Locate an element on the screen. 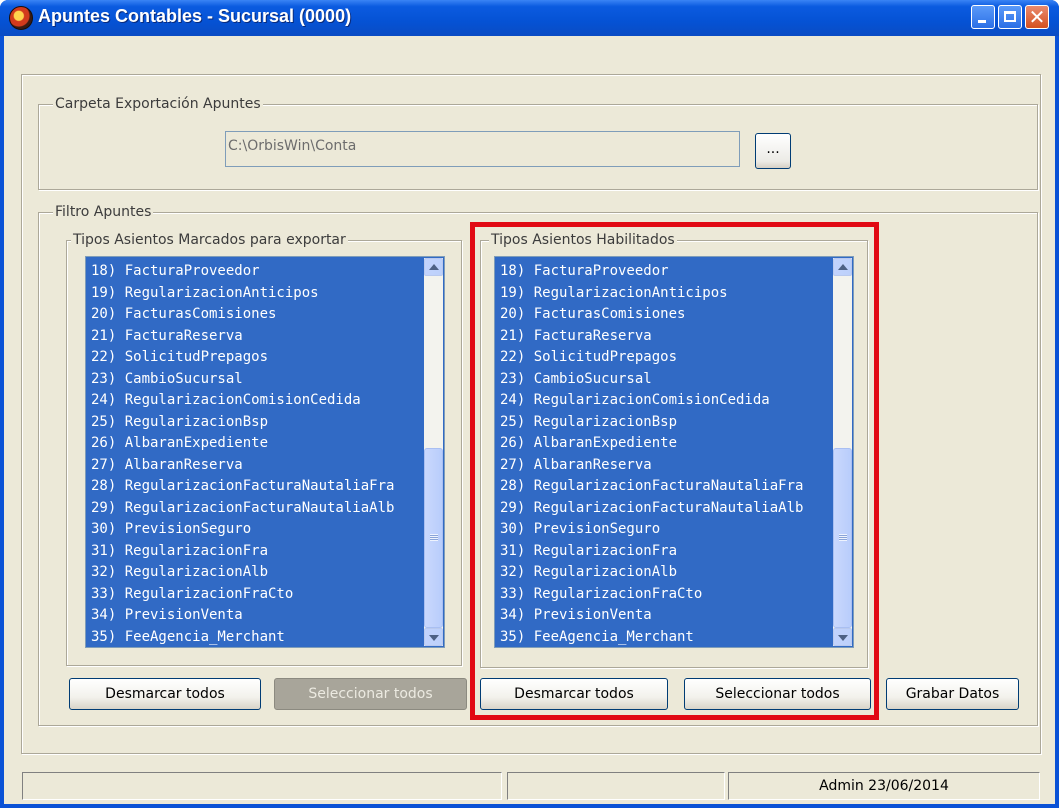 Image resolution: width=1059 pixels, height=808 pixels. scroll-thumb is located at coordinates (433, 538).